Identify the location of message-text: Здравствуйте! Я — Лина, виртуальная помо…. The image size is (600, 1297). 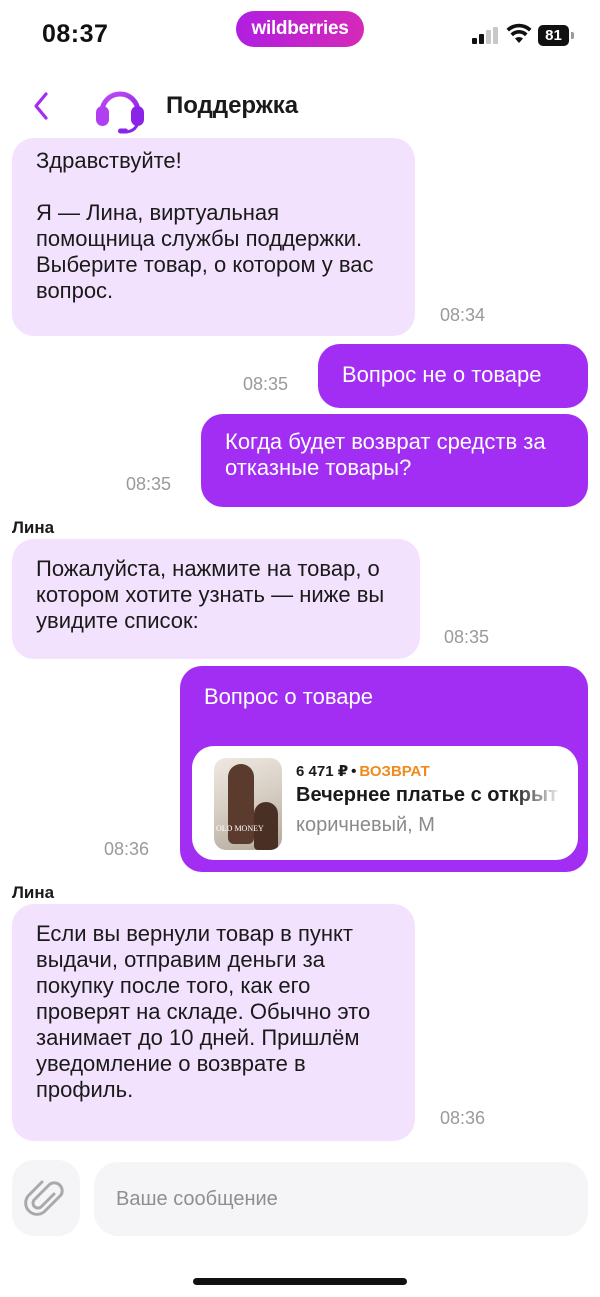
(205, 225).